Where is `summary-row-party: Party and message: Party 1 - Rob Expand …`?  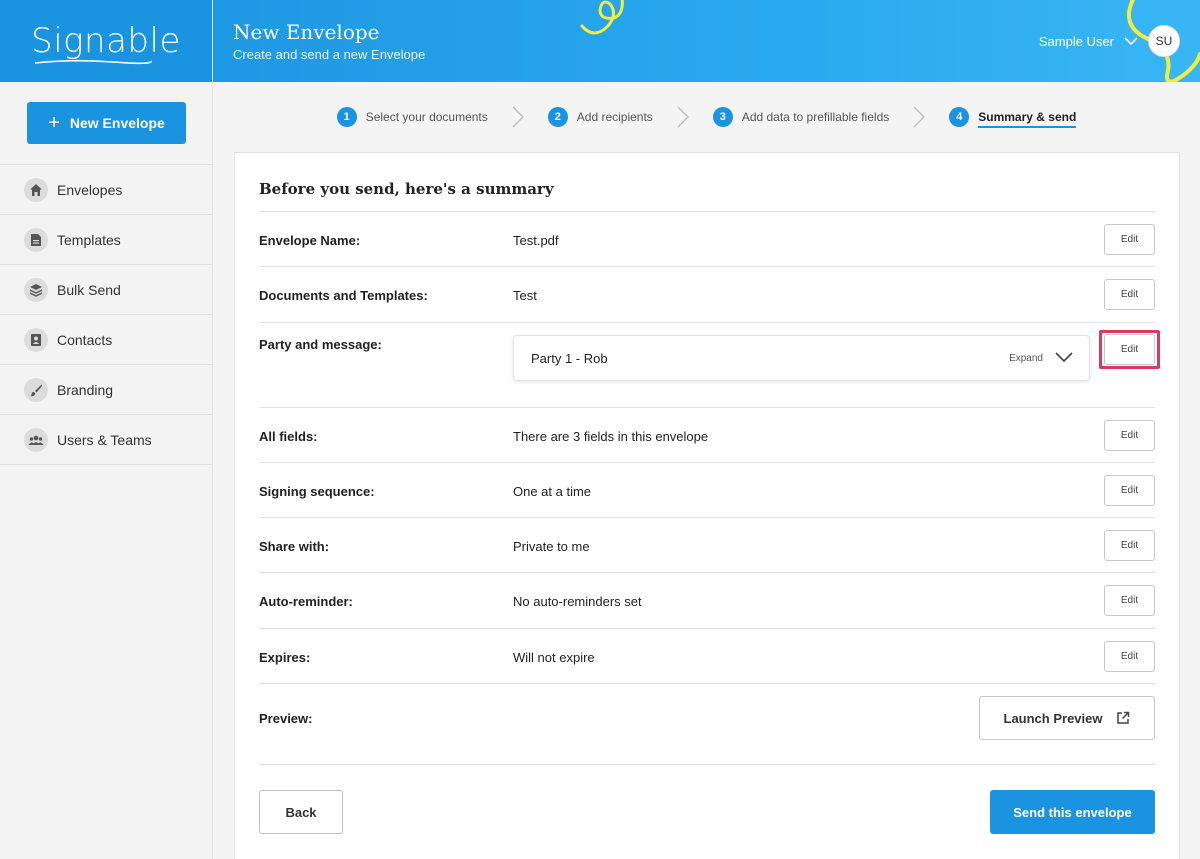 summary-row-party: Party and message: Party 1 - Rob Expand … is located at coordinates (709, 365).